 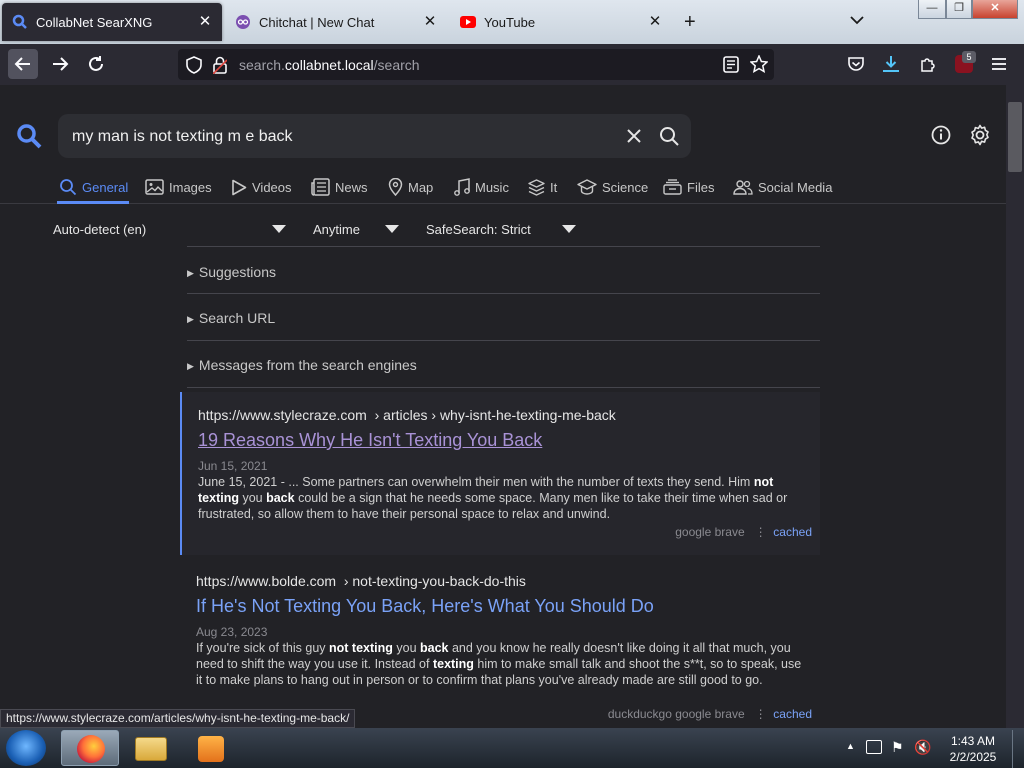 I want to click on tab-youtube: YouTube ✕, so click(x=561, y=22).